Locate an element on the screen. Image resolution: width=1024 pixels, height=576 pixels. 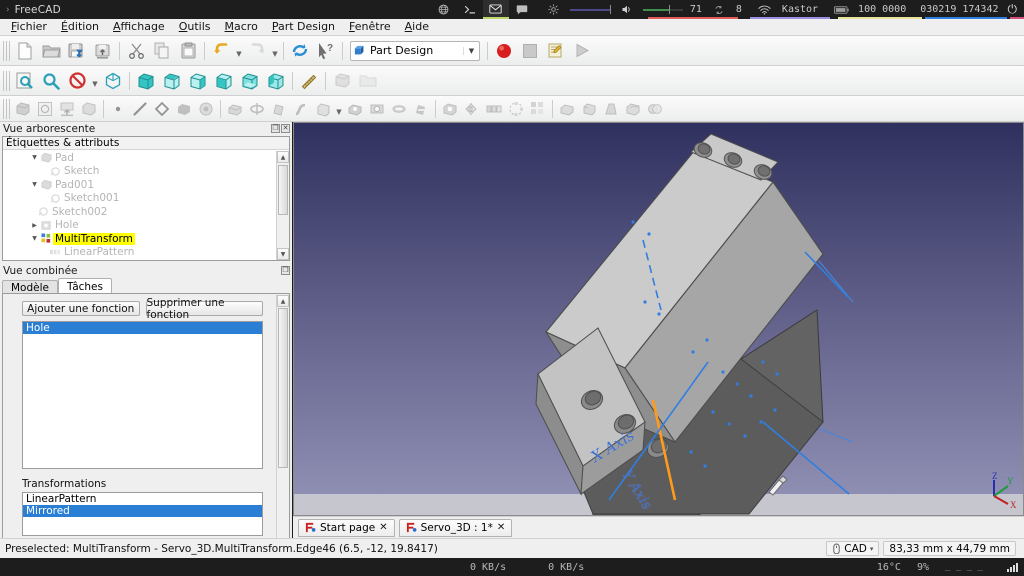
mirrored-icon is located at coordinates (472, 109).